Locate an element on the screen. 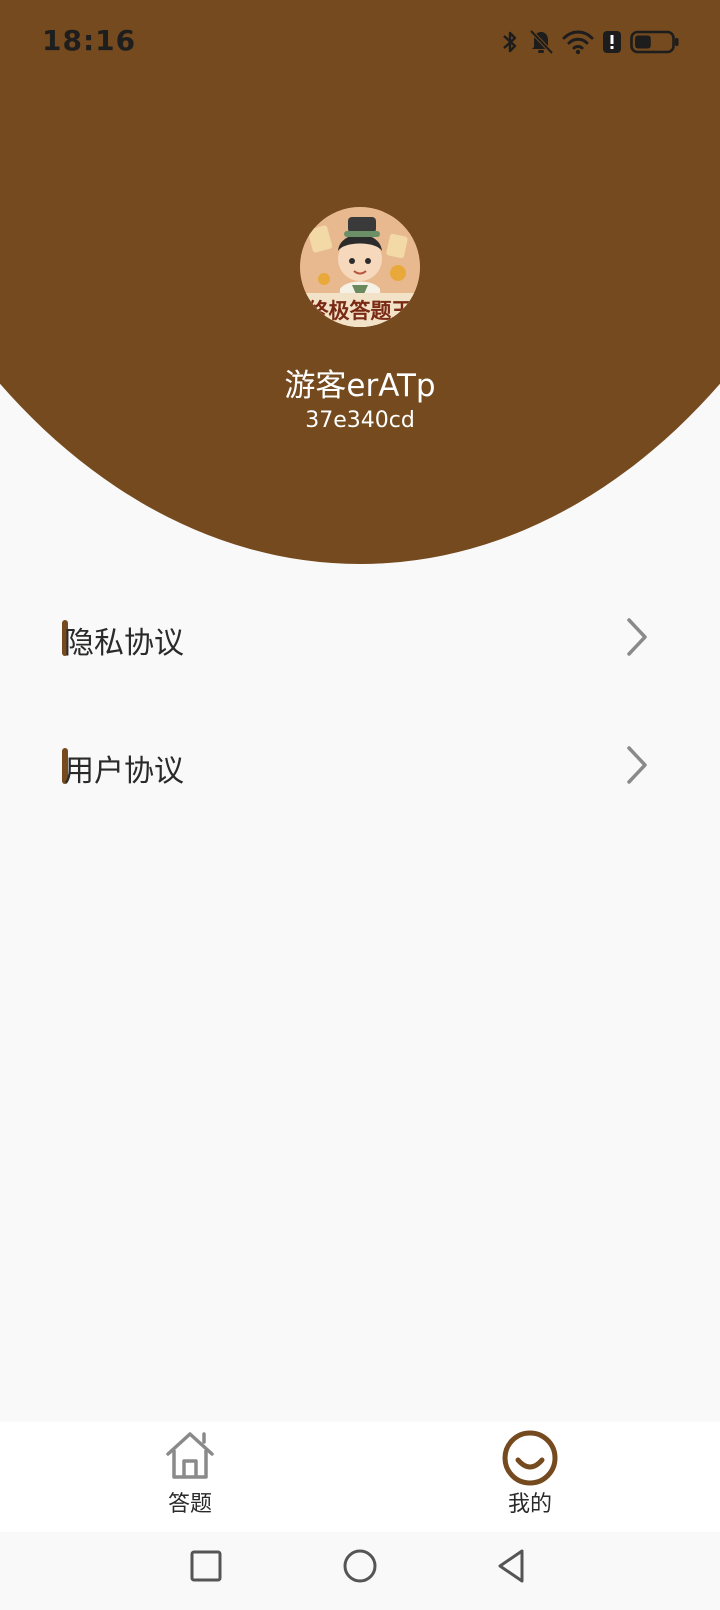  bluetooth-icon is located at coordinates (510, 42).